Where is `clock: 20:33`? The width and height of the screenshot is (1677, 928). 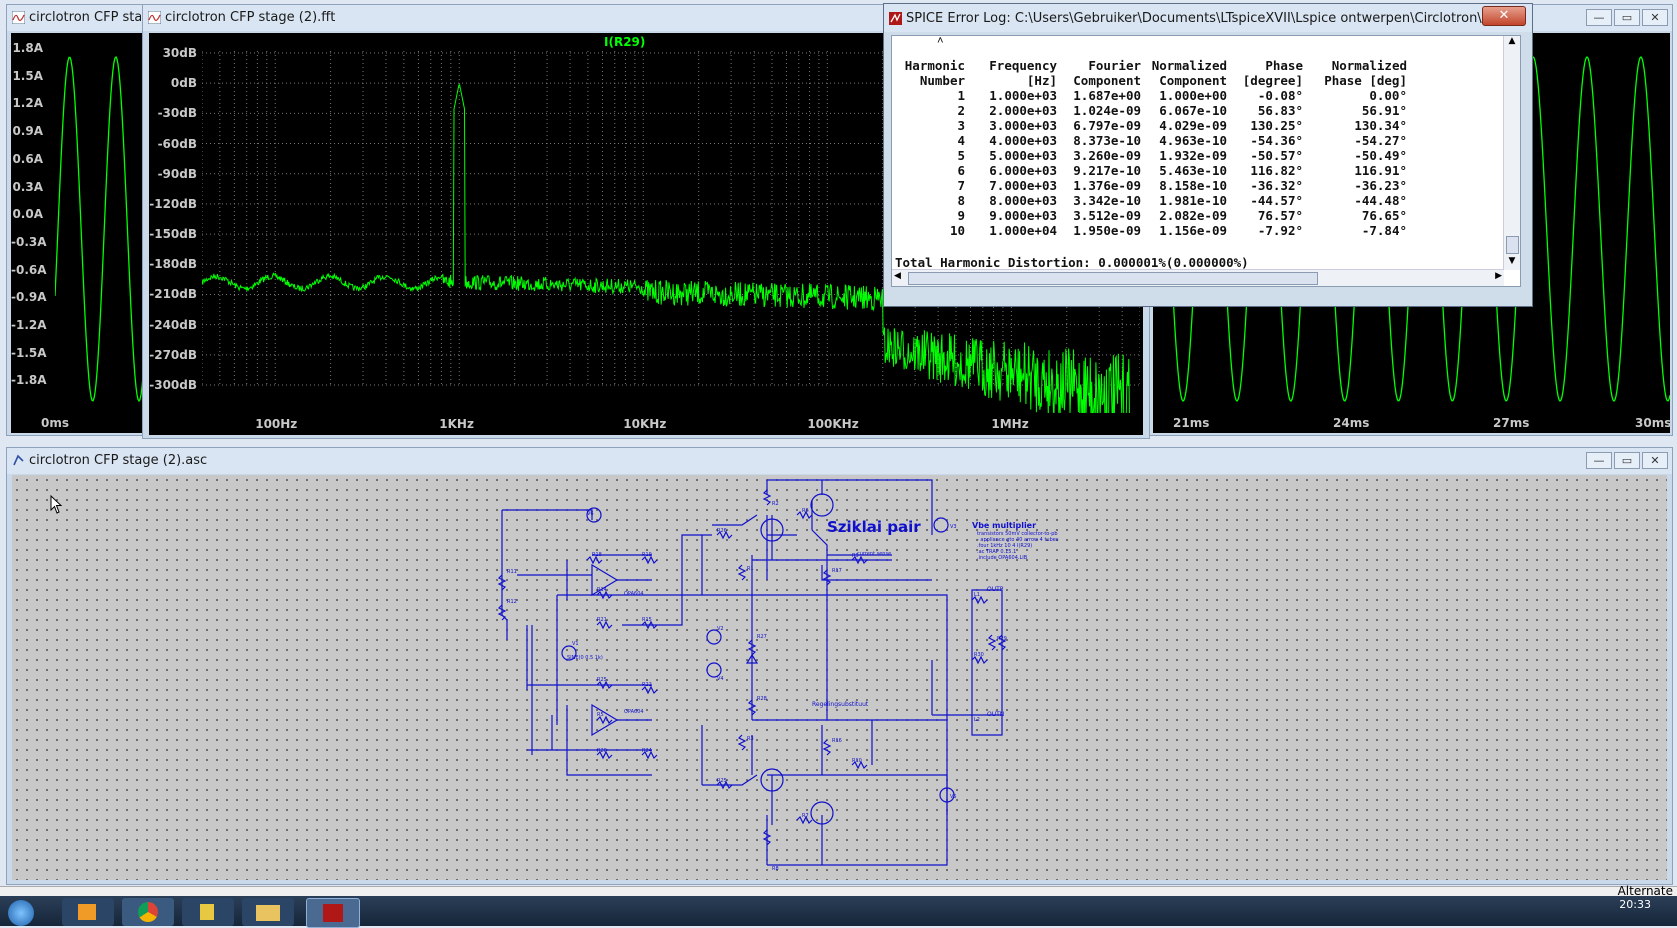 clock: 20:33 is located at coordinates (1635, 904).